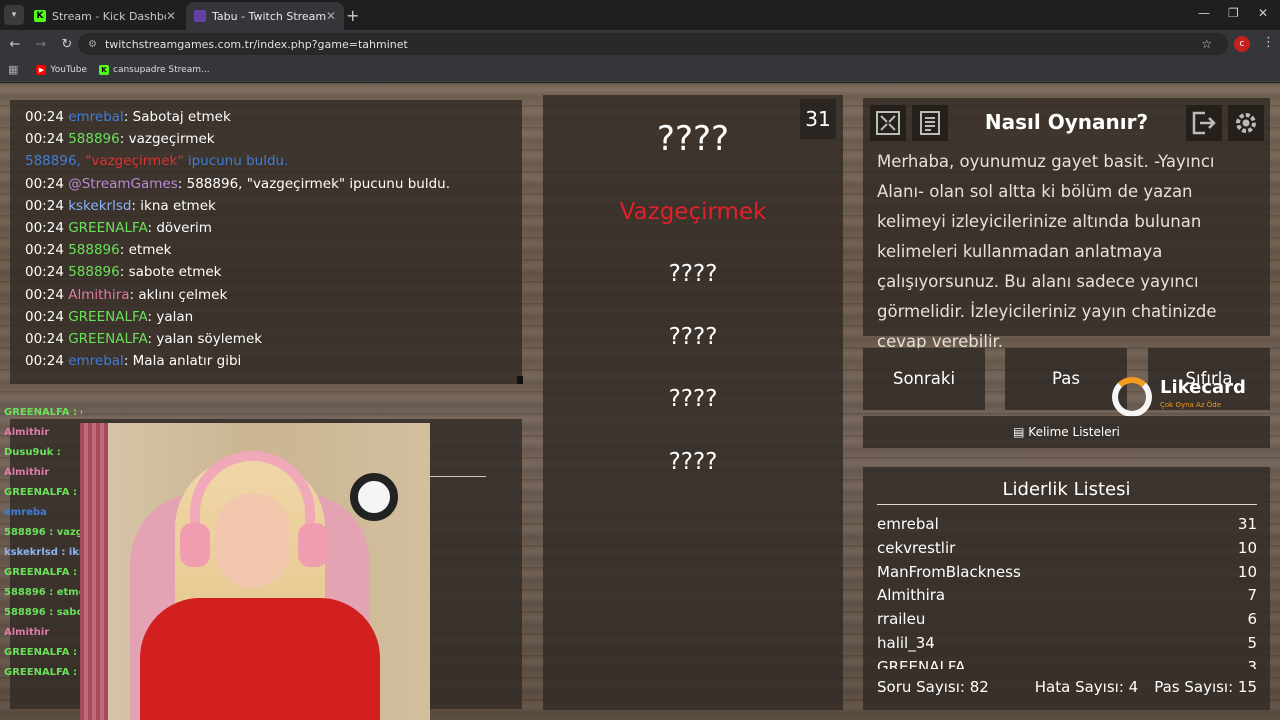  I want to click on next-button: Sonraki, so click(924, 379).